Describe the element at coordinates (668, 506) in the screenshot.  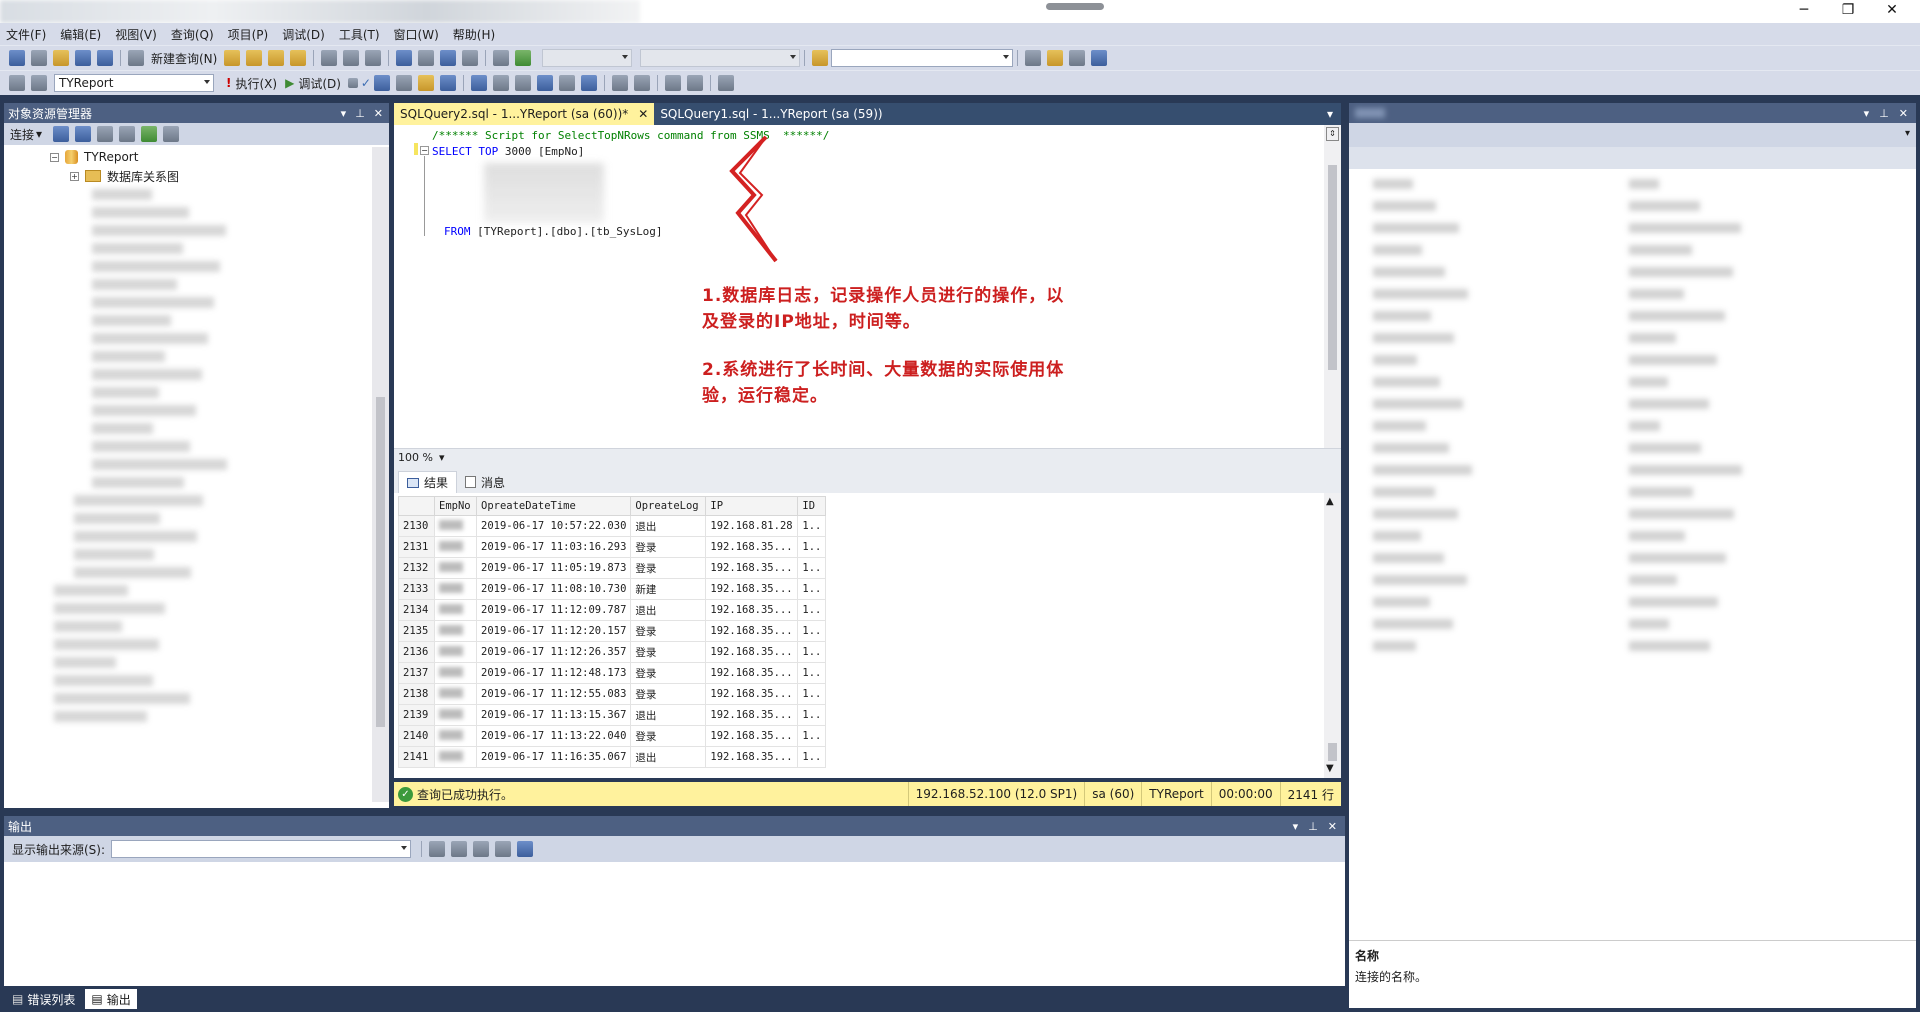
I see `column-header: OpreateLog` at that location.